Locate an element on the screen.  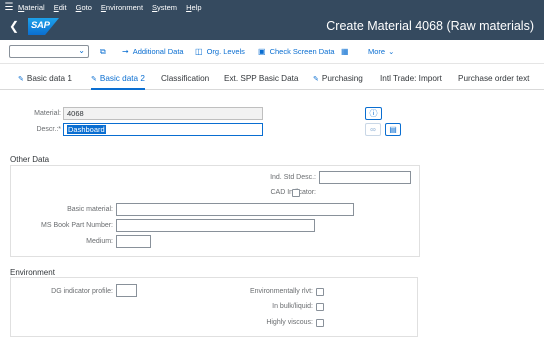
description-value: Dashboard is located at coordinates (86, 129).